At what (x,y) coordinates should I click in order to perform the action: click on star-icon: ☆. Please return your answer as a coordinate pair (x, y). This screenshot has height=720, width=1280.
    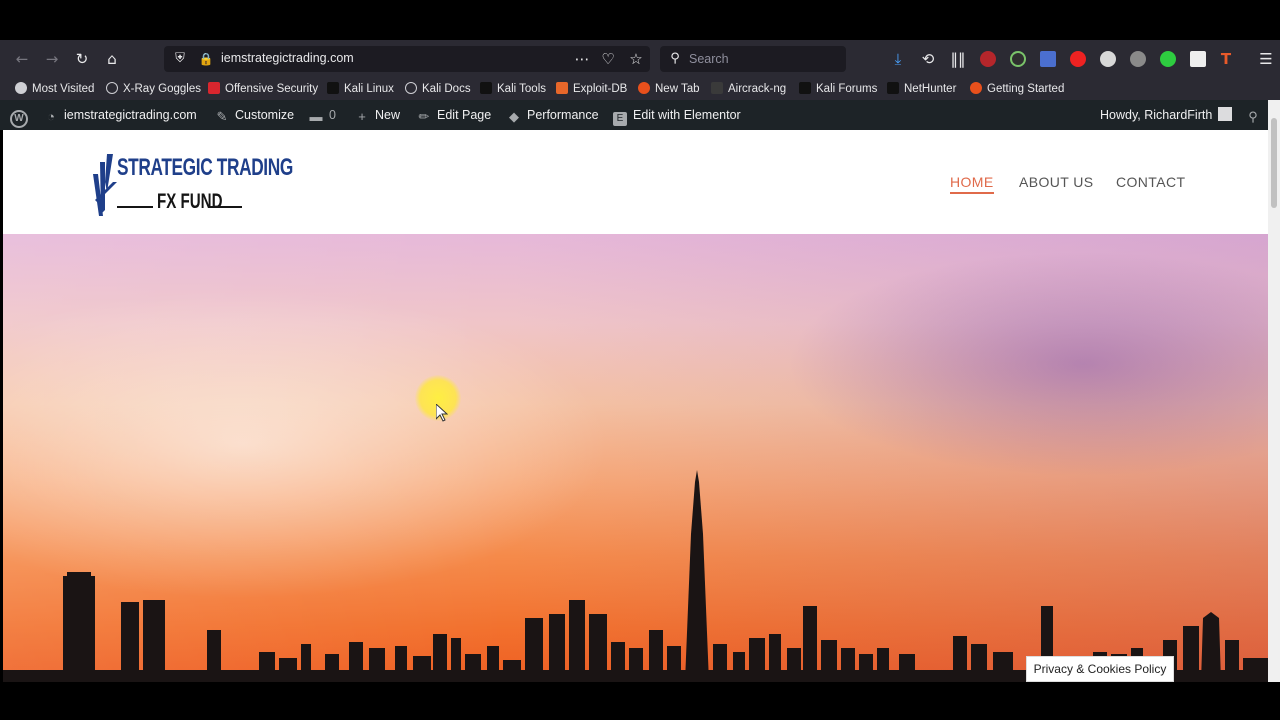
    Looking at the image, I should click on (636, 59).